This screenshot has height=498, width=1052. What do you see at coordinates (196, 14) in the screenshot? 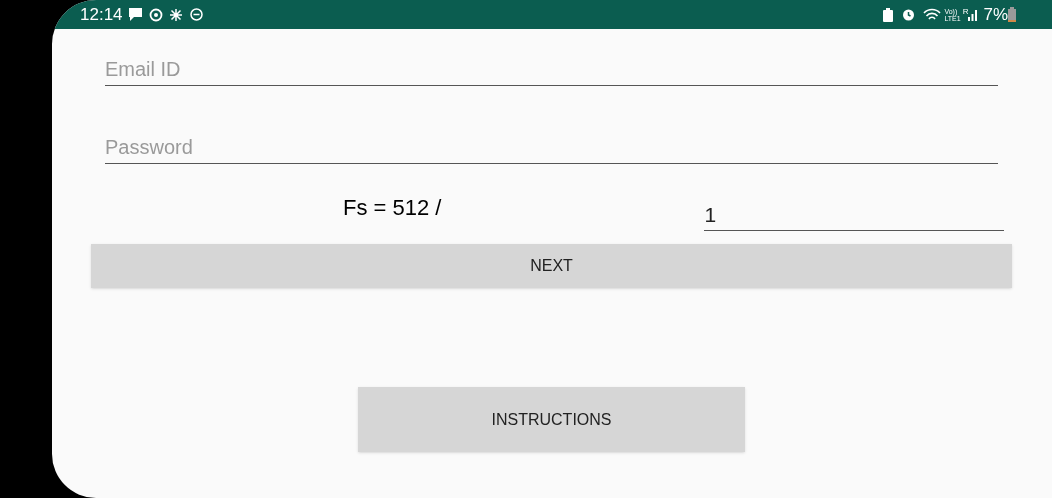
I see `do-not-disturb-icon` at bounding box center [196, 14].